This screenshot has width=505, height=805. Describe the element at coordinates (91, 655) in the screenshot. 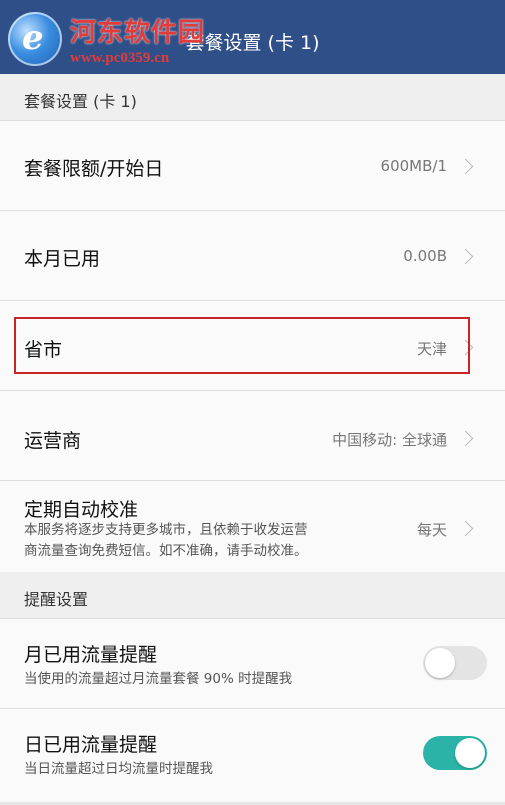

I see `row-label: 月已用流量提醒` at that location.